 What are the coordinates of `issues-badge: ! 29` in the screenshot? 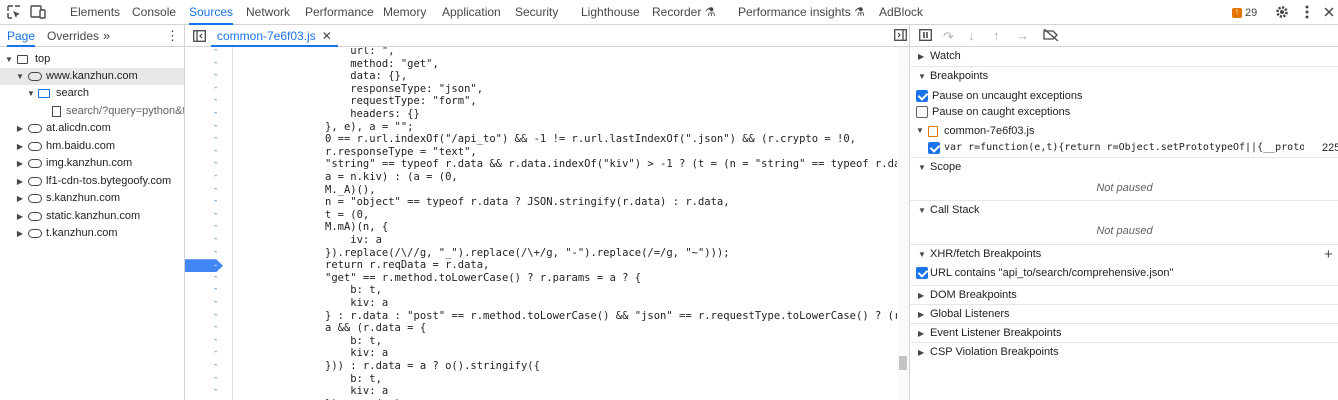 It's located at (1244, 12).